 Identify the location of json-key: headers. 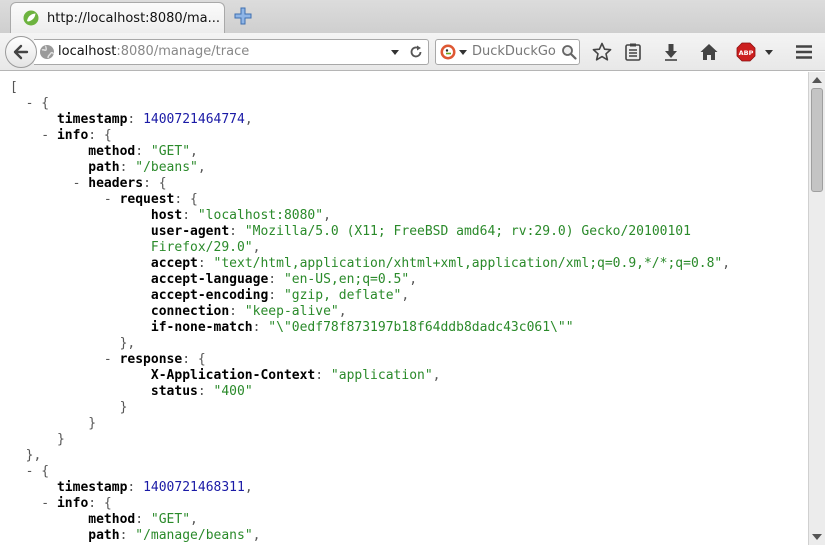
(116, 183).